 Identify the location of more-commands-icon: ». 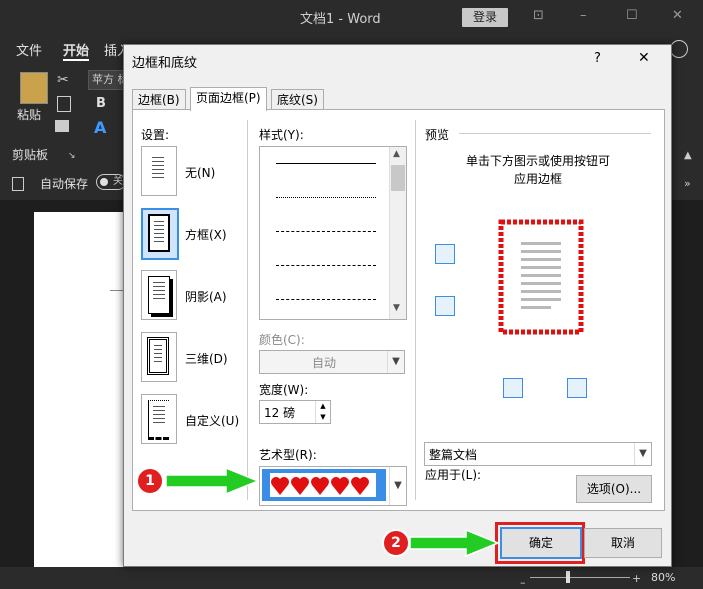
(687, 183).